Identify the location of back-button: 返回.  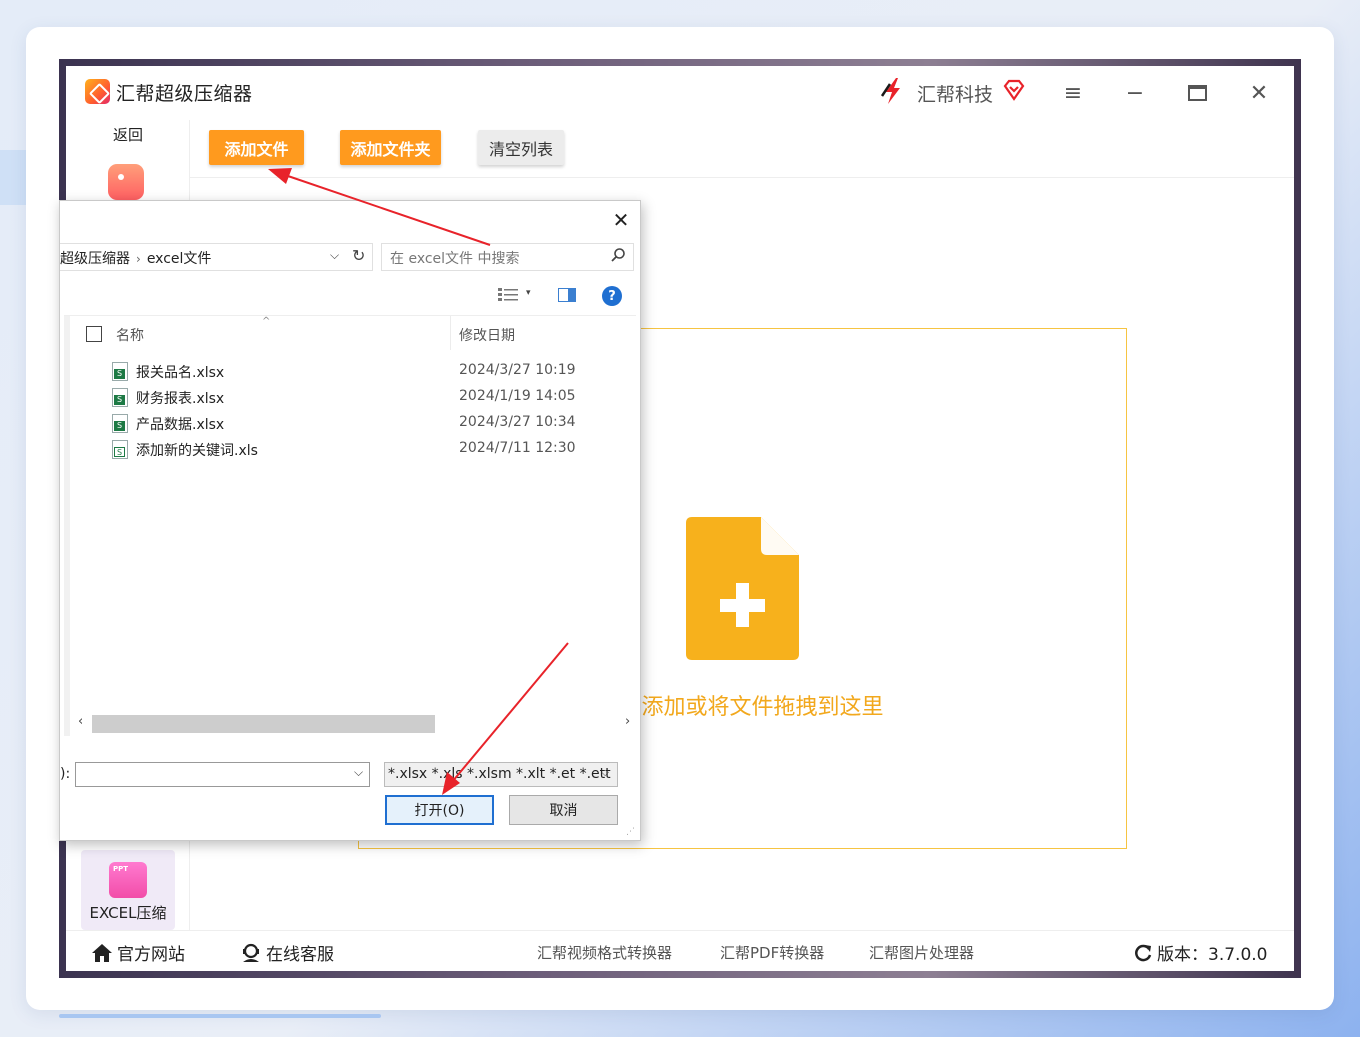
(128, 134).